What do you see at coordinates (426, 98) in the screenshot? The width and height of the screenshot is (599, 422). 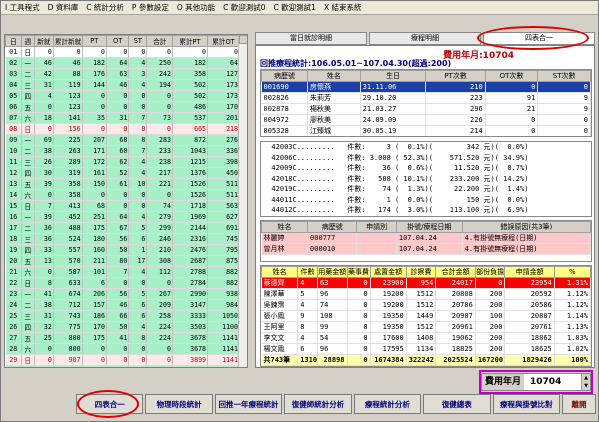 I see `table-row: 002826 朱莉芳 29.10.20 223 91 9` at bounding box center [426, 98].